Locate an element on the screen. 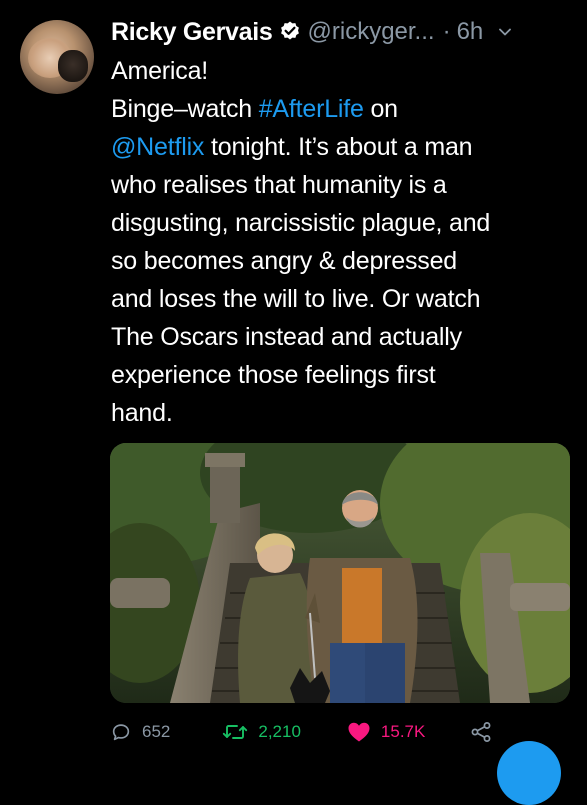 The width and height of the screenshot is (587, 805). tweet-line-9: experience those feelings first is located at coordinates (346, 375).